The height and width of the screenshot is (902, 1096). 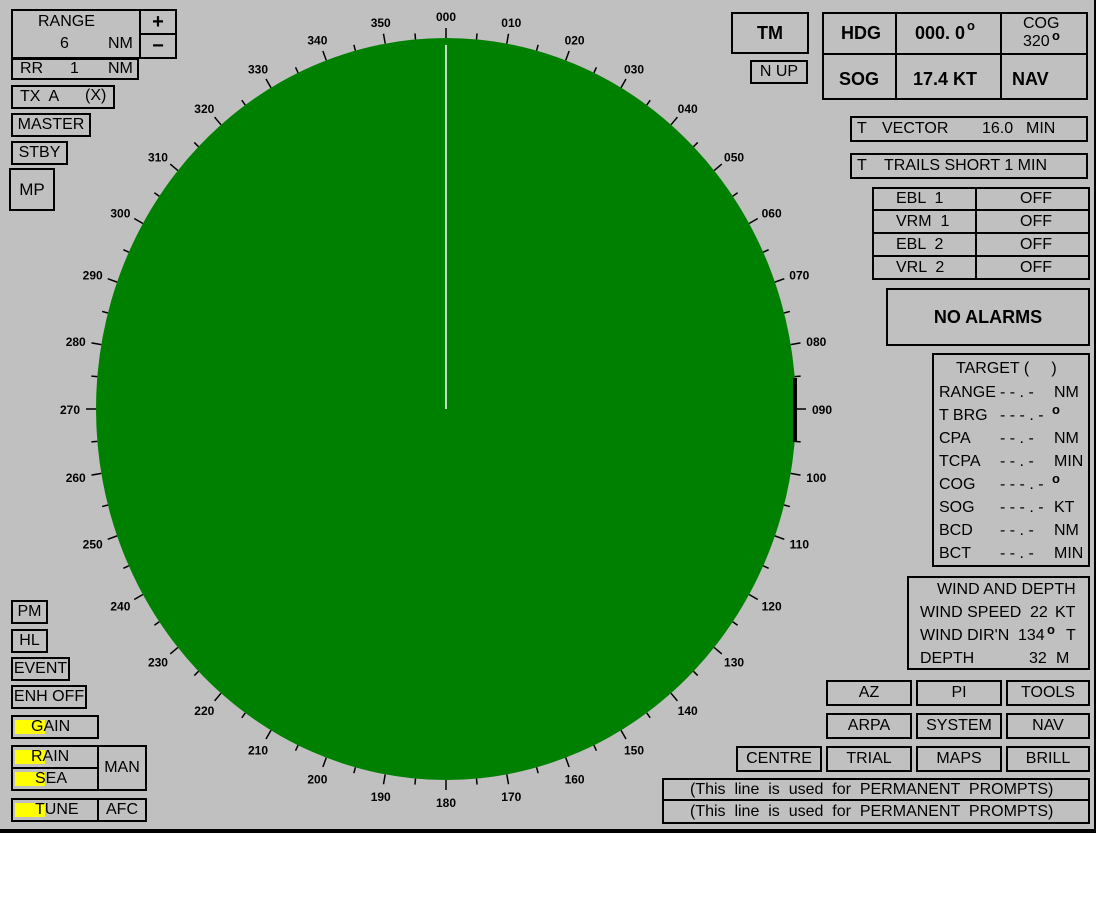 I want to click on brill-button: BRILL, so click(x=1048, y=759).